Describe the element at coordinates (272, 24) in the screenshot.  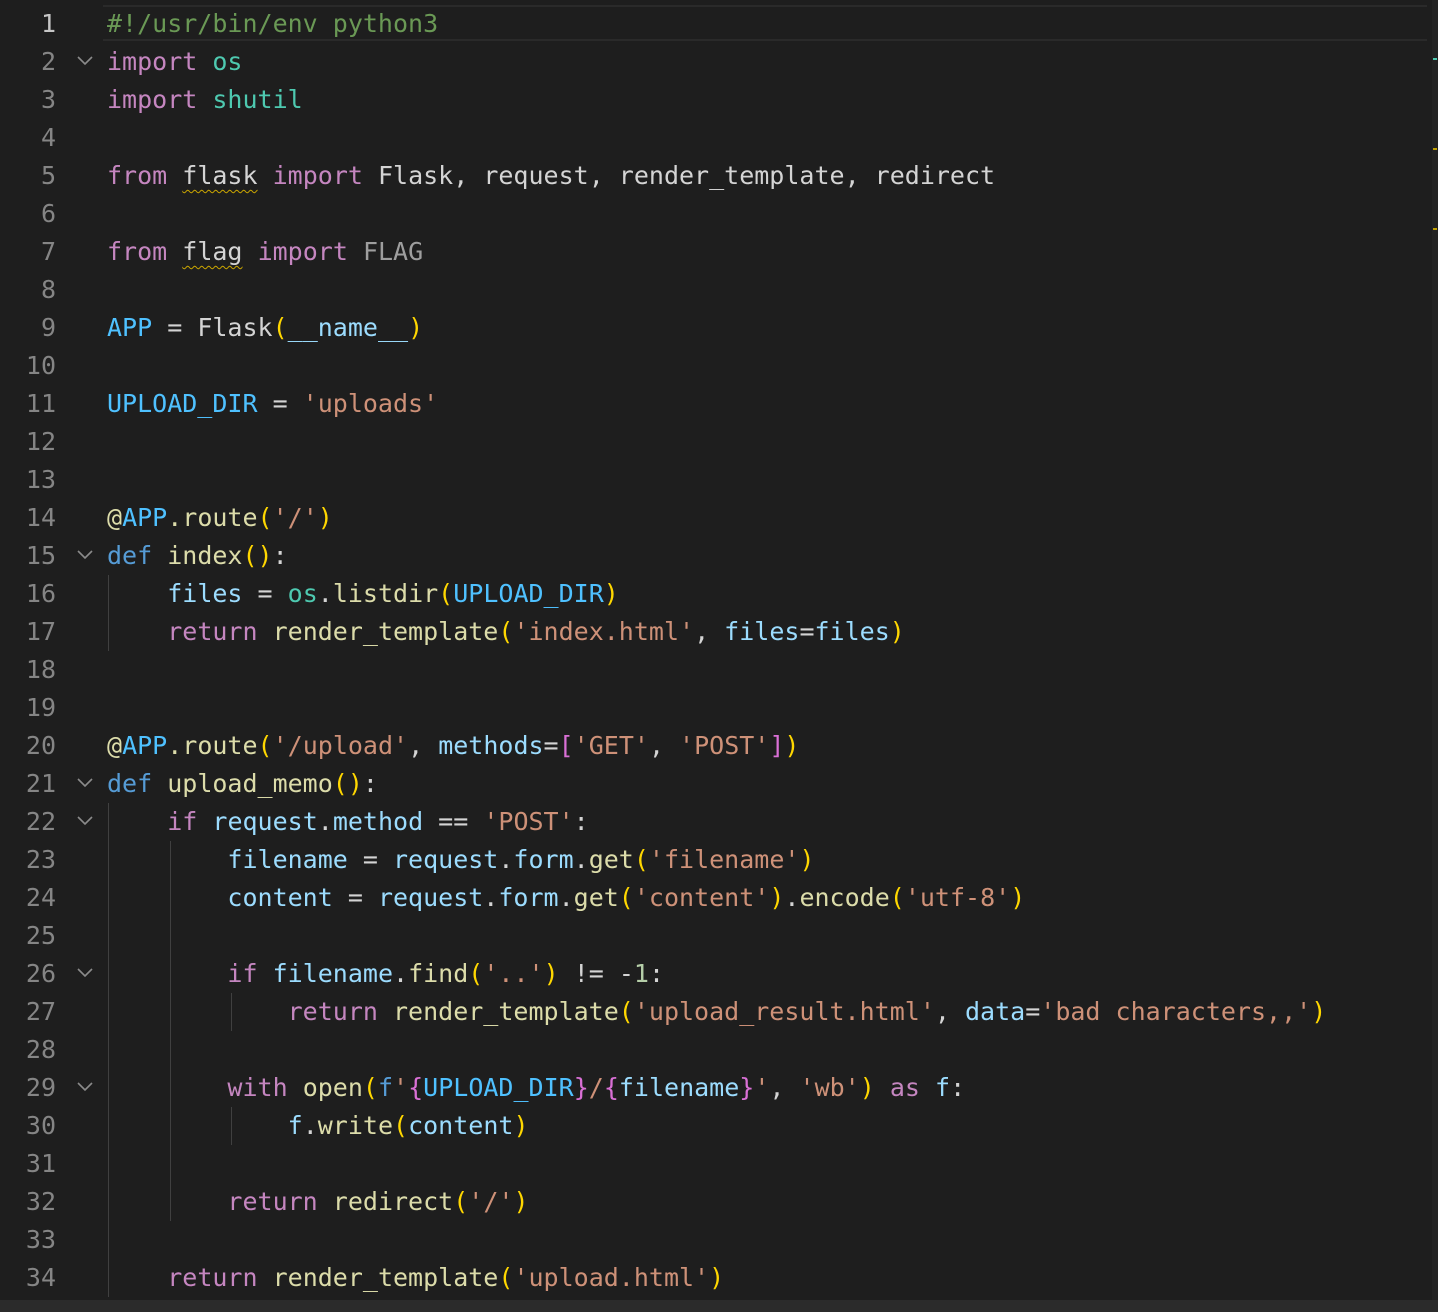
I see `code-text: #!/usr/bin/env python3` at that location.